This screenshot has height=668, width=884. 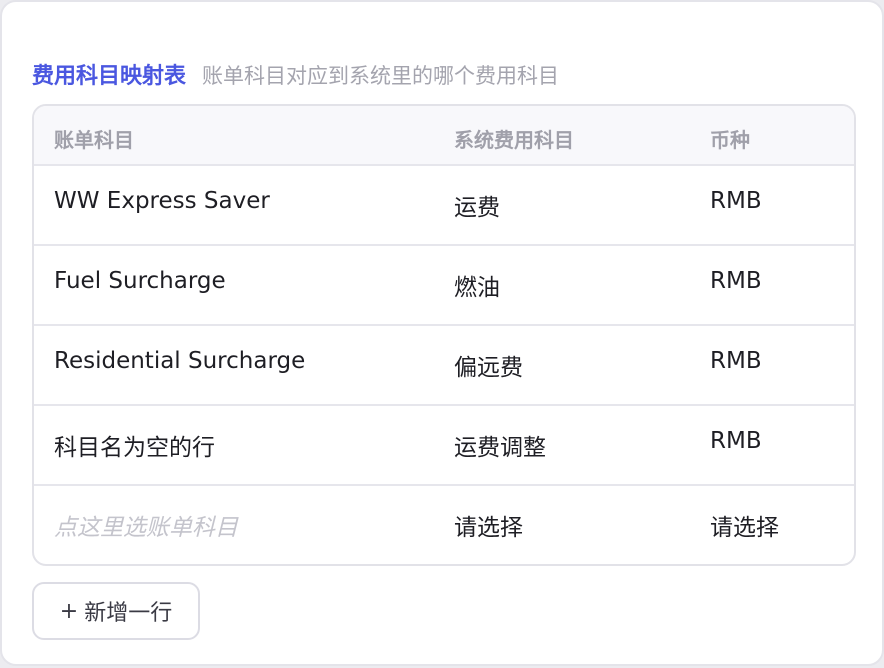 I want to click on system-item-select: 偏远费, so click(x=488, y=365).